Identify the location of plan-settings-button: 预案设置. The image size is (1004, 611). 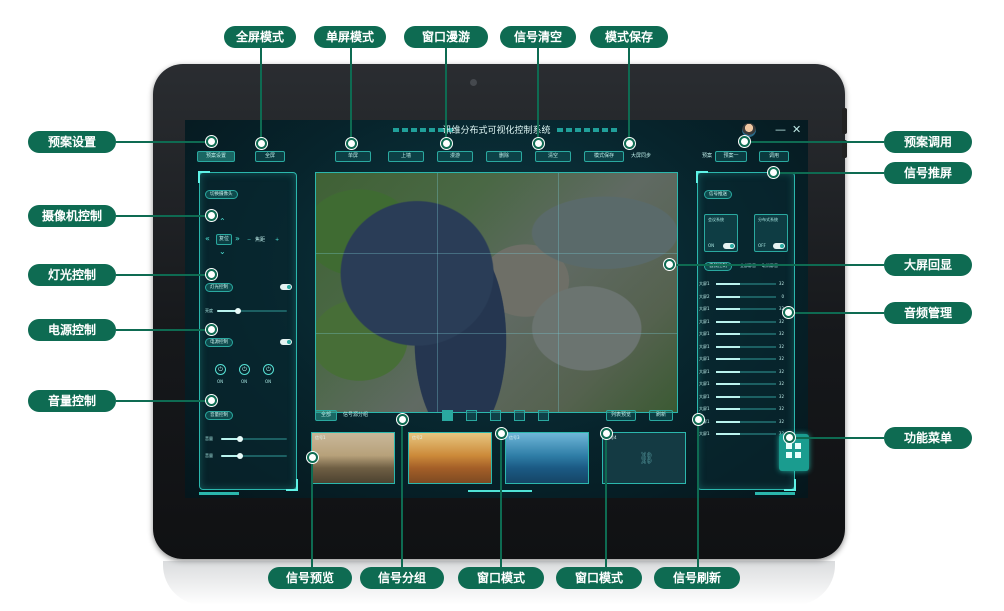
(216, 156).